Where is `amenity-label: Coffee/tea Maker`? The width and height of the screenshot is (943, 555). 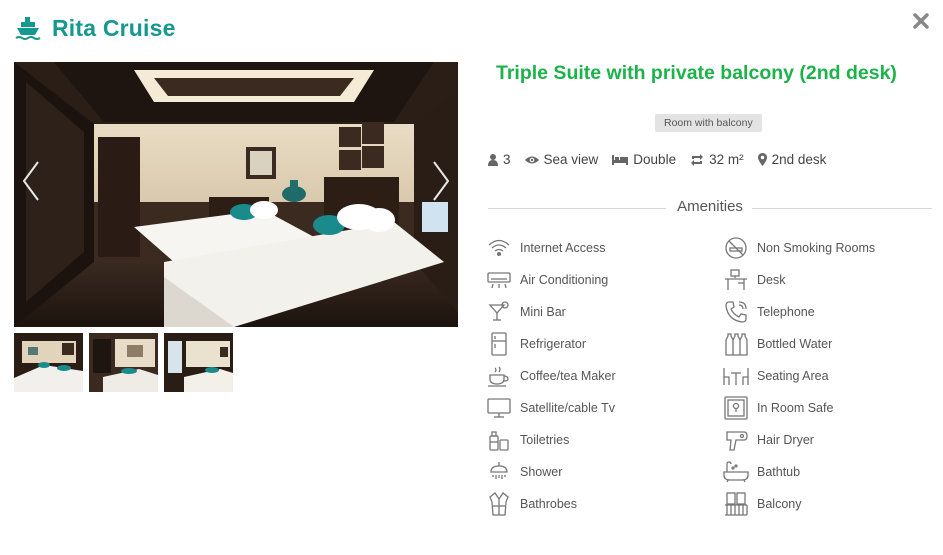
amenity-label: Coffee/tea Maker is located at coordinates (568, 376).